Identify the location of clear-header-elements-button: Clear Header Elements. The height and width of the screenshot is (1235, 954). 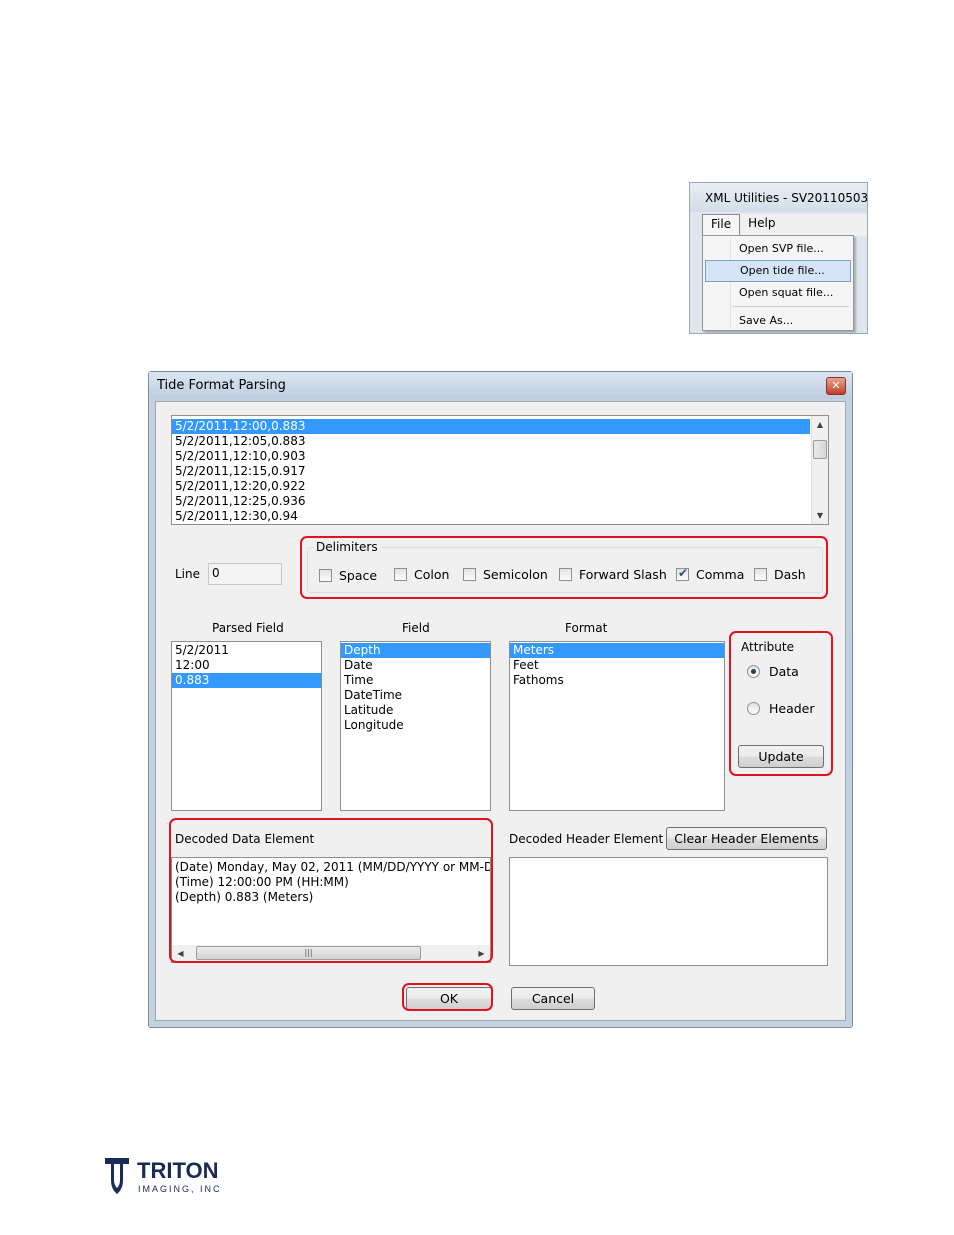
(746, 838).